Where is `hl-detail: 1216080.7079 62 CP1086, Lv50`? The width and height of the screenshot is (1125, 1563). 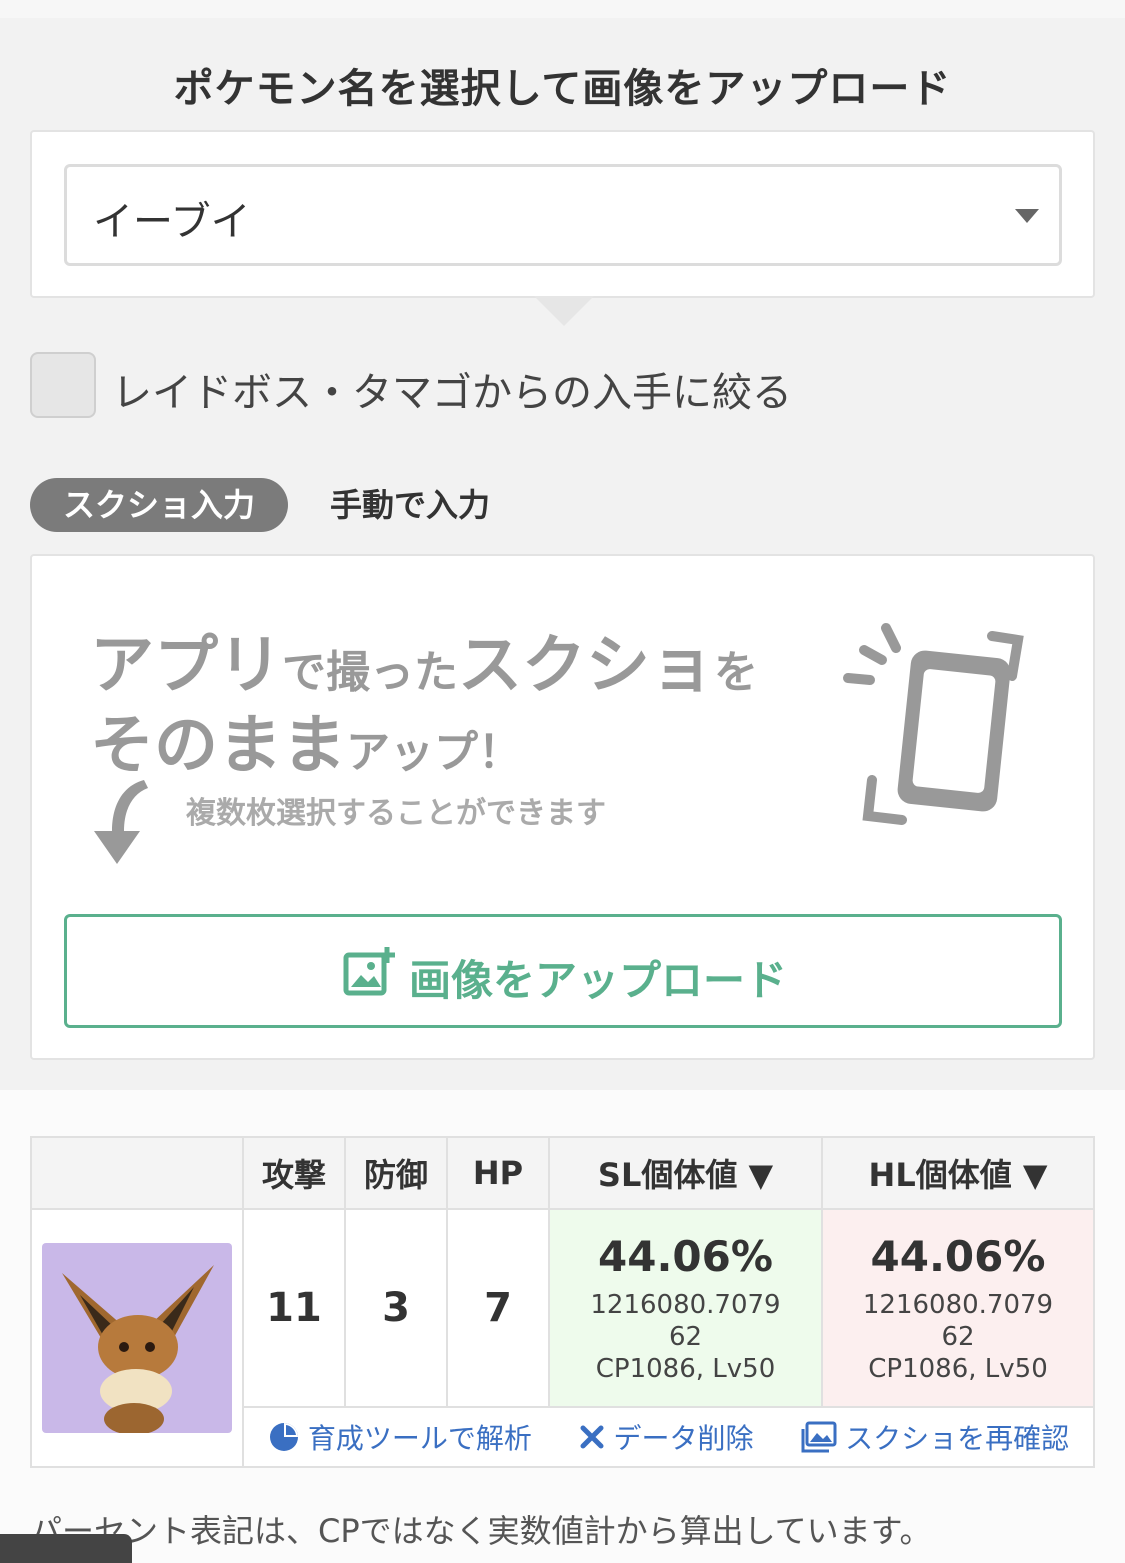
hl-detail: 1216080.7079 62 CP1086, Lv50 is located at coordinates (958, 1336).